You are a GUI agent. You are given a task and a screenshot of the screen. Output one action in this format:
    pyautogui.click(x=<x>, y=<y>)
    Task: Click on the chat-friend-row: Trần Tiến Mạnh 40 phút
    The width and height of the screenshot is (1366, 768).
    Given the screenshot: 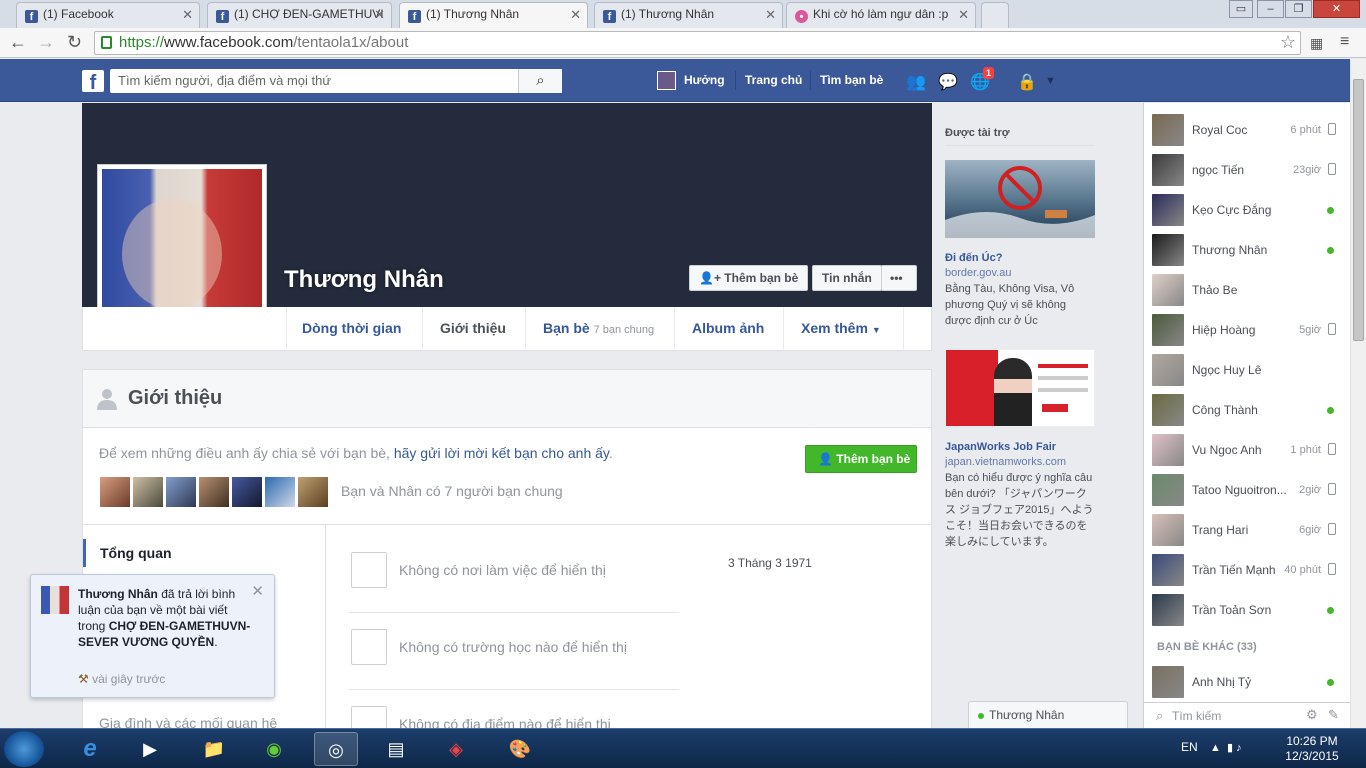 What is the action you would take?
    pyautogui.click(x=1247, y=570)
    